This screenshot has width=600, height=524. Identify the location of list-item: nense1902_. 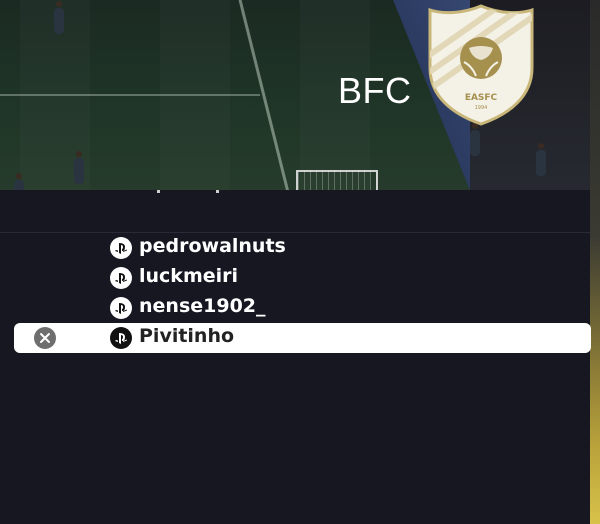
(302, 308).